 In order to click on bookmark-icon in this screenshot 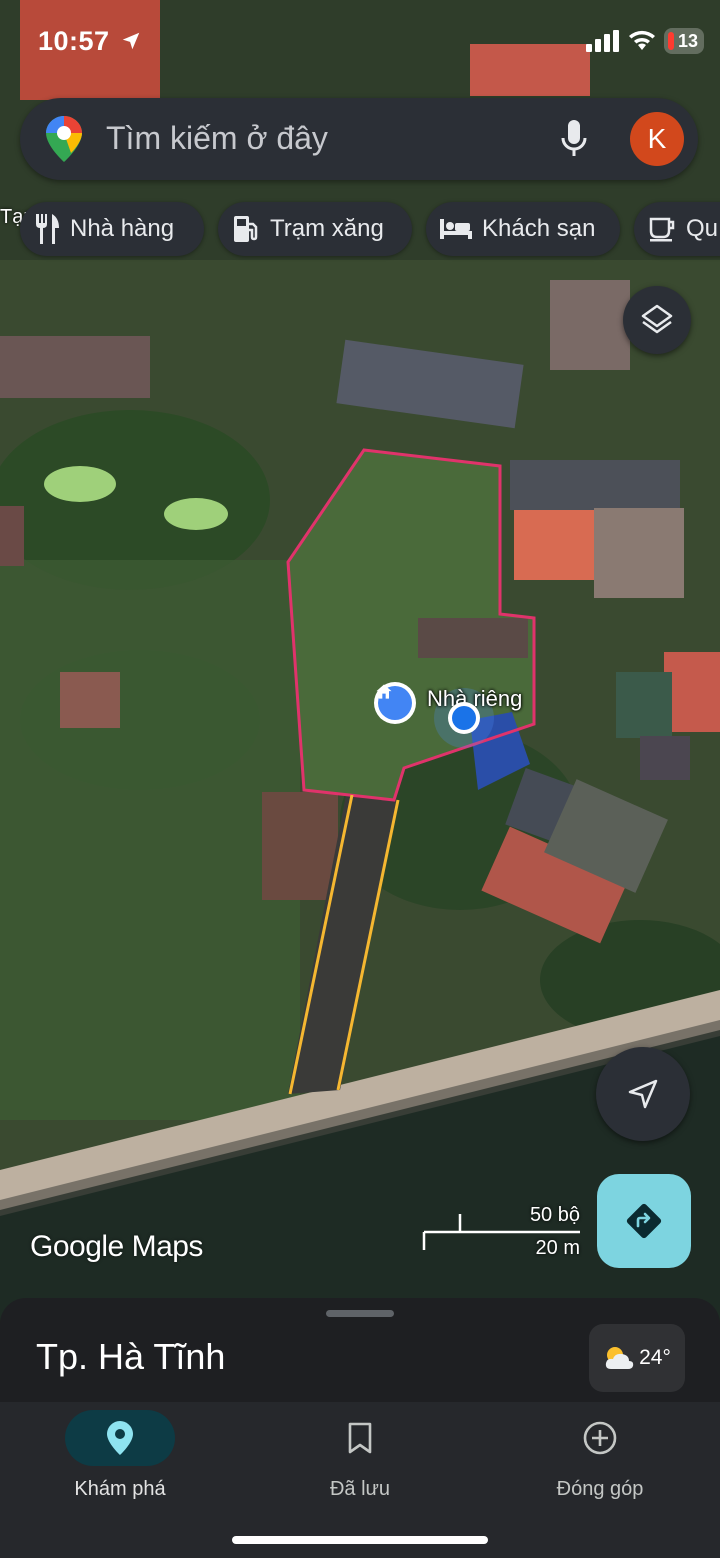, I will do `click(360, 1438)`.